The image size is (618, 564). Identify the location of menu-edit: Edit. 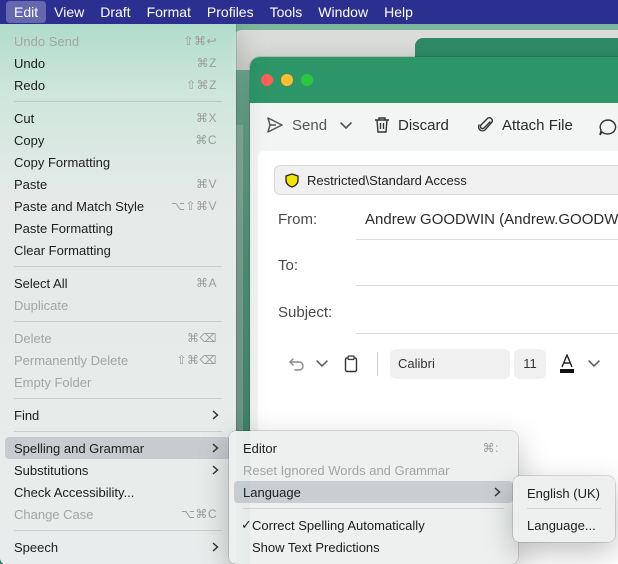
(26, 12).